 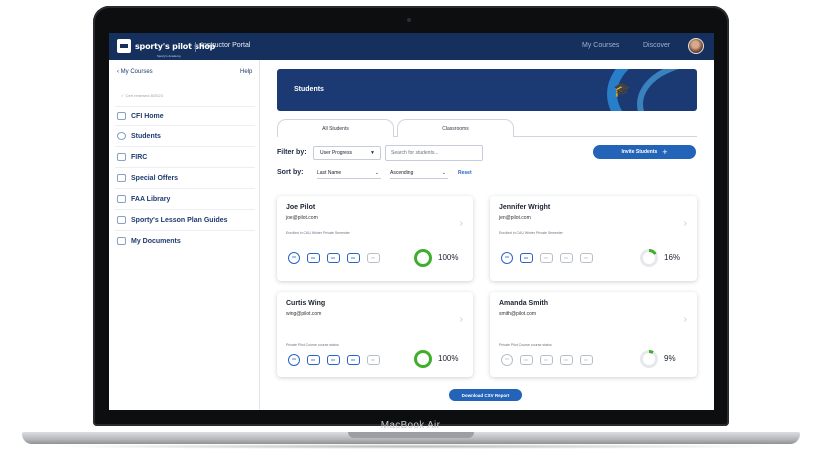 I want to click on student-email: wing@pilot.com, so click(x=304, y=314).